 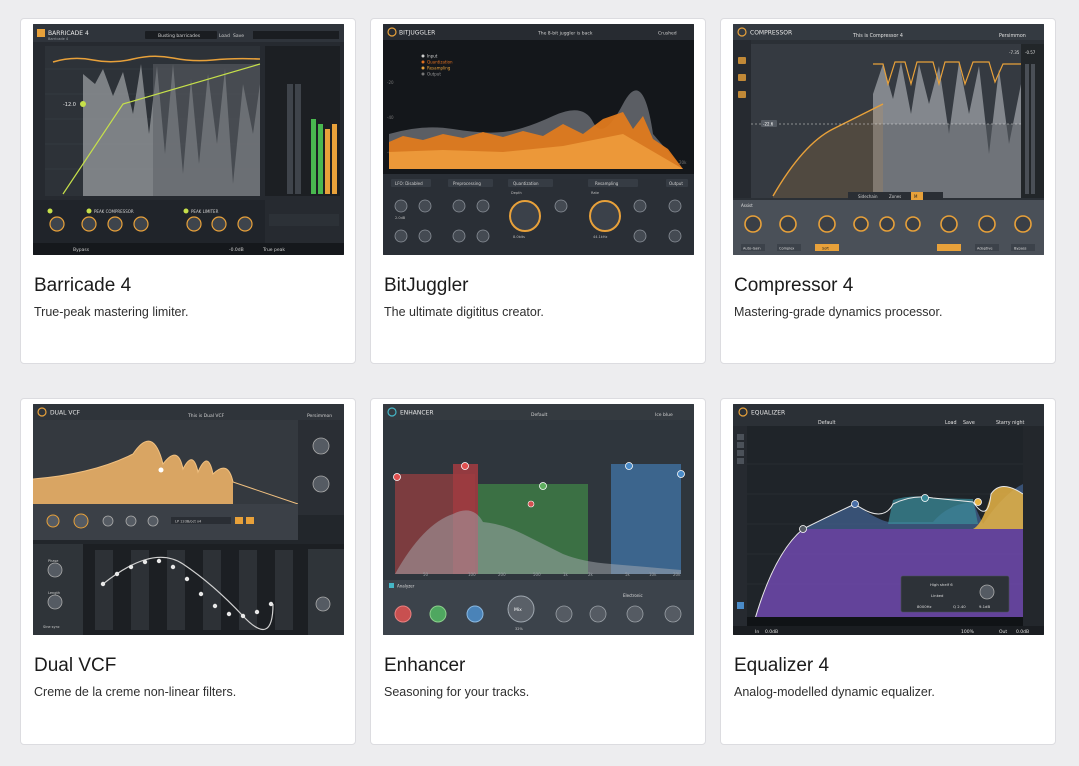 I want to click on svg-text: The 8-bit juggler is back, so click(x=565, y=34).